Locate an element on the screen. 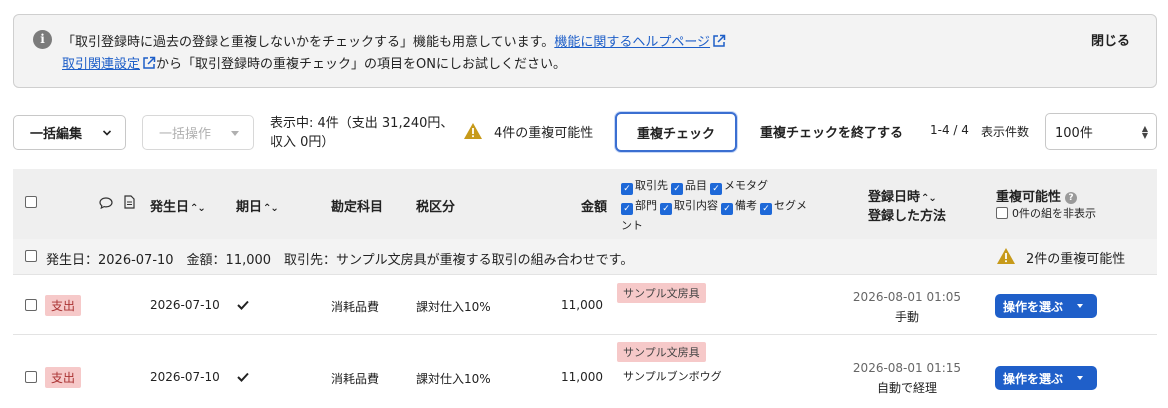 This screenshot has width=1168, height=408. hide-zero-groups-option: 0件の組を非表示 is located at coordinates (1046, 213).